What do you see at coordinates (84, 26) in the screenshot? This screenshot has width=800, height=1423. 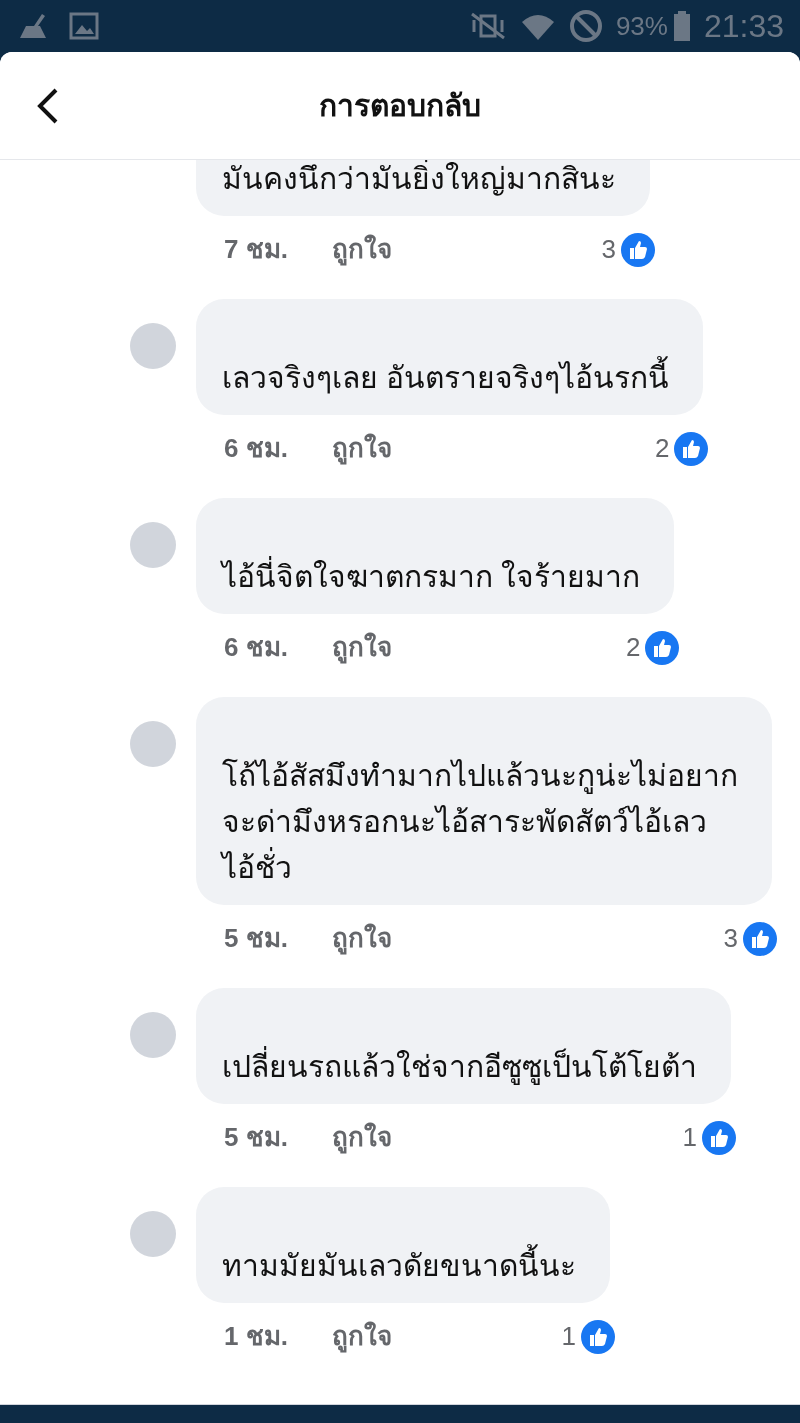 I see `image-icon` at bounding box center [84, 26].